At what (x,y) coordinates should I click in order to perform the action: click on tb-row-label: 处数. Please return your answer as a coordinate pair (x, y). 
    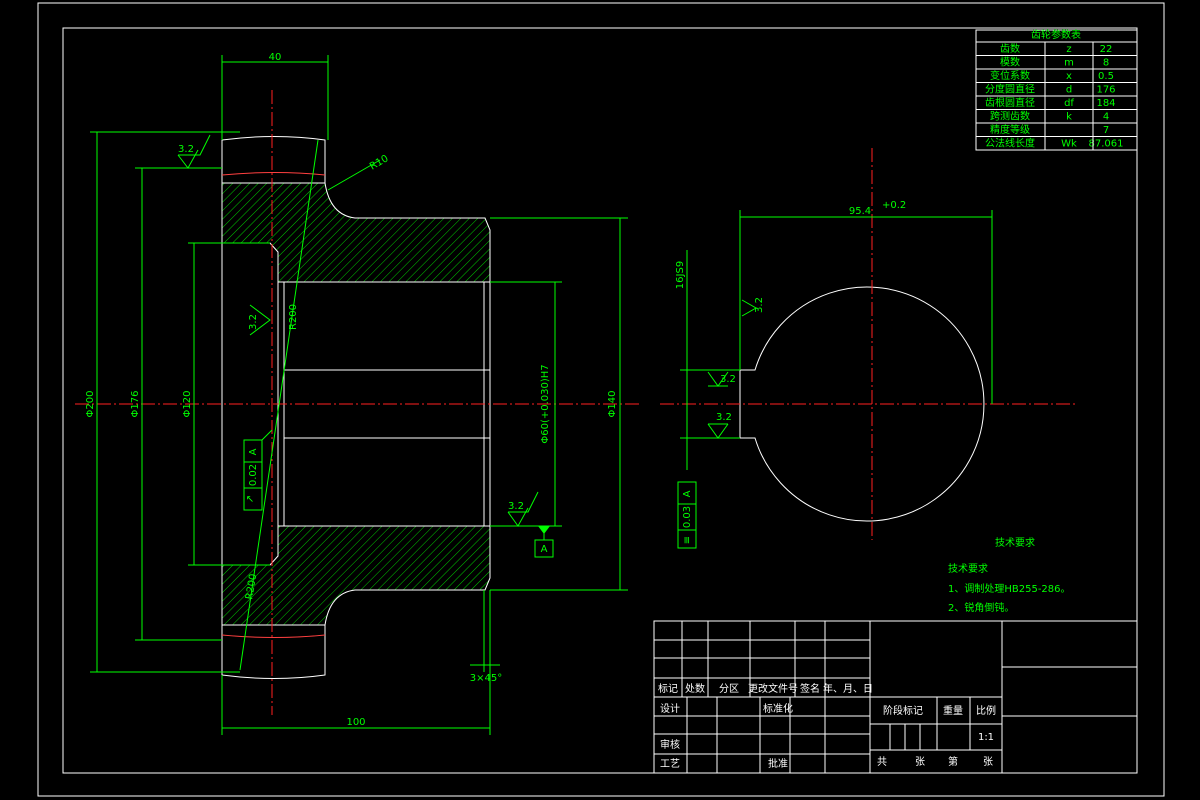
    Looking at the image, I should click on (695, 688).